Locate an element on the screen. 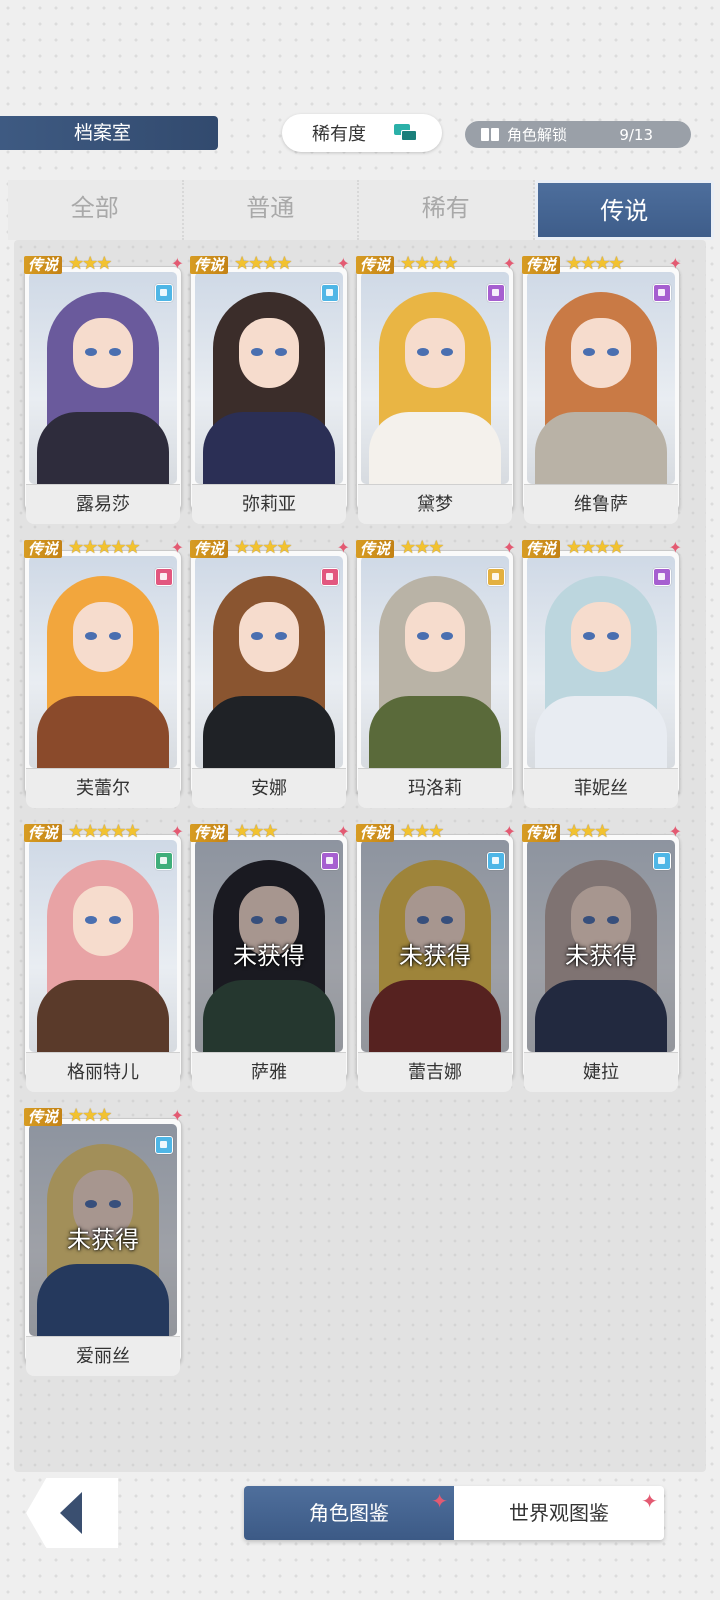 Image resolution: width=720 pixels, height=1600 pixels. tab-common: 普通 is located at coordinates (271, 210).